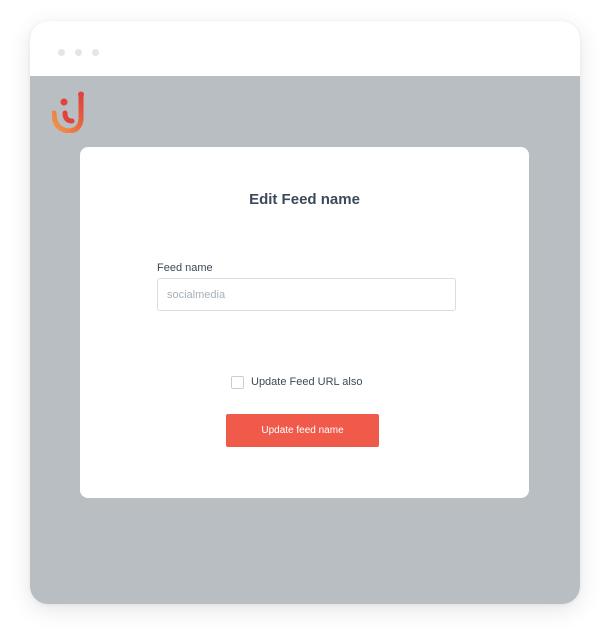  Describe the element at coordinates (67, 112) in the screenshot. I see `brand-logo-icon` at that location.